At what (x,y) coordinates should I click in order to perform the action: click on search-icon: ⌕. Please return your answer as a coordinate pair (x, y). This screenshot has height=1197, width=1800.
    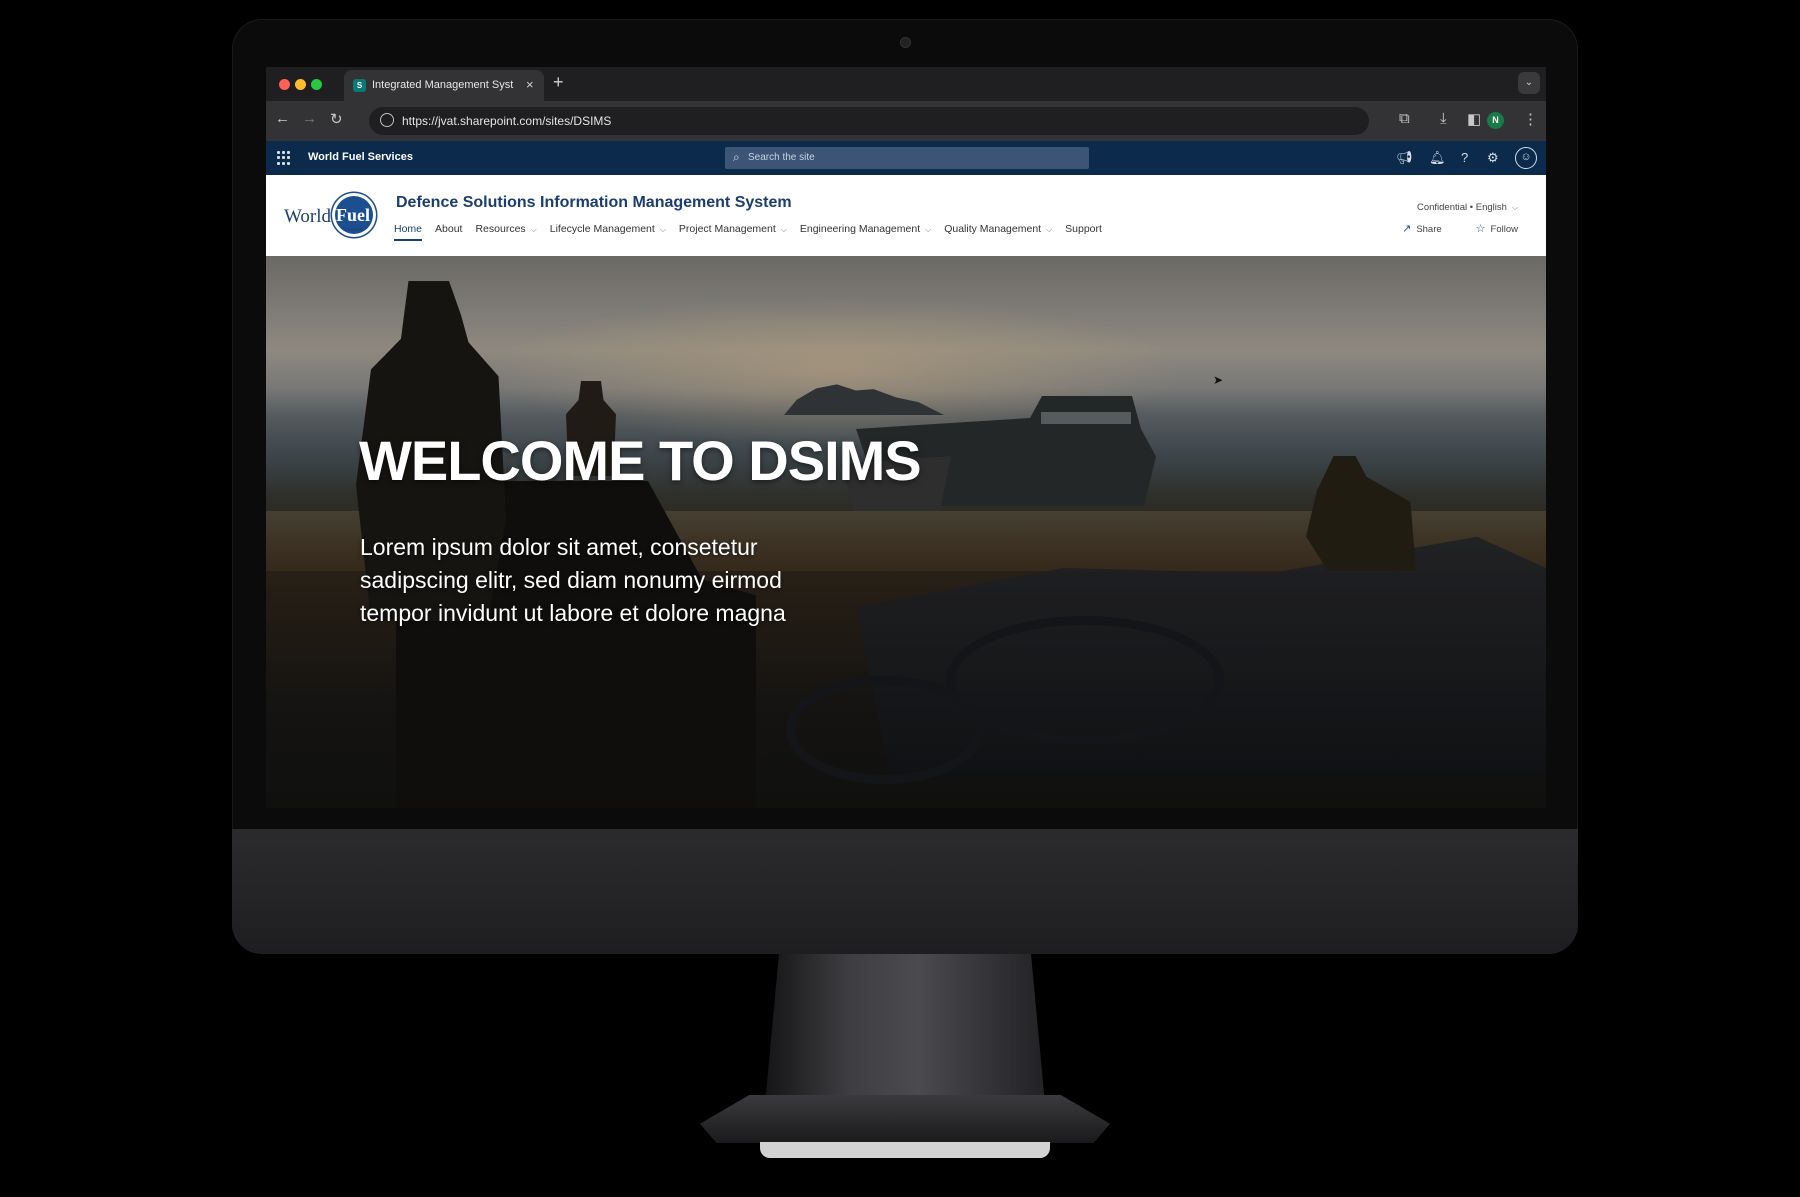
    Looking at the image, I should click on (736, 157).